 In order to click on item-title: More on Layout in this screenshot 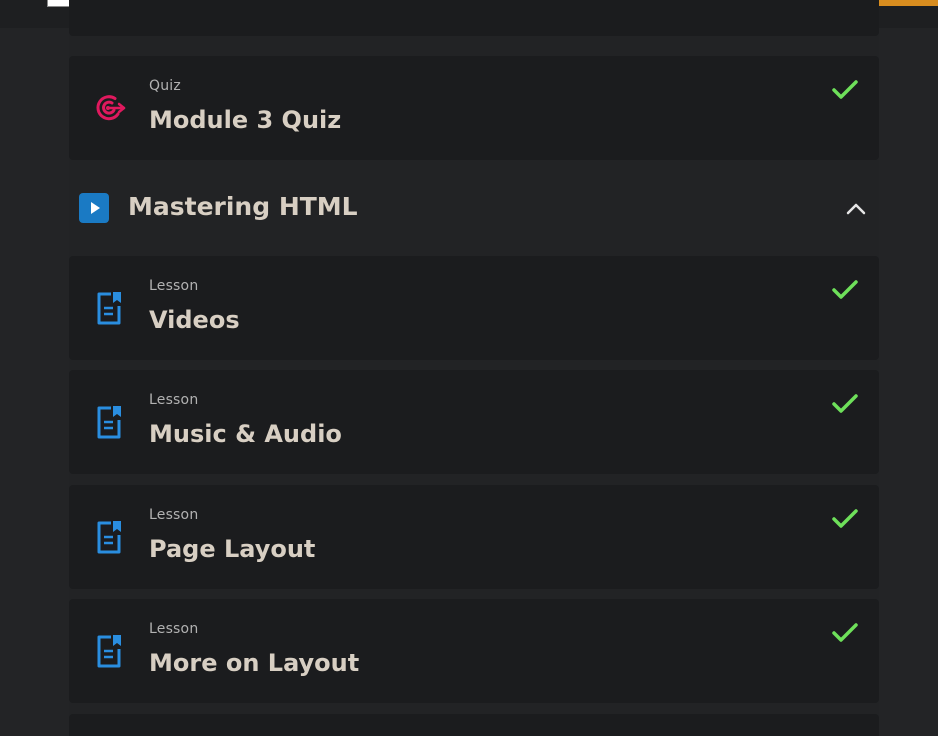, I will do `click(254, 663)`.